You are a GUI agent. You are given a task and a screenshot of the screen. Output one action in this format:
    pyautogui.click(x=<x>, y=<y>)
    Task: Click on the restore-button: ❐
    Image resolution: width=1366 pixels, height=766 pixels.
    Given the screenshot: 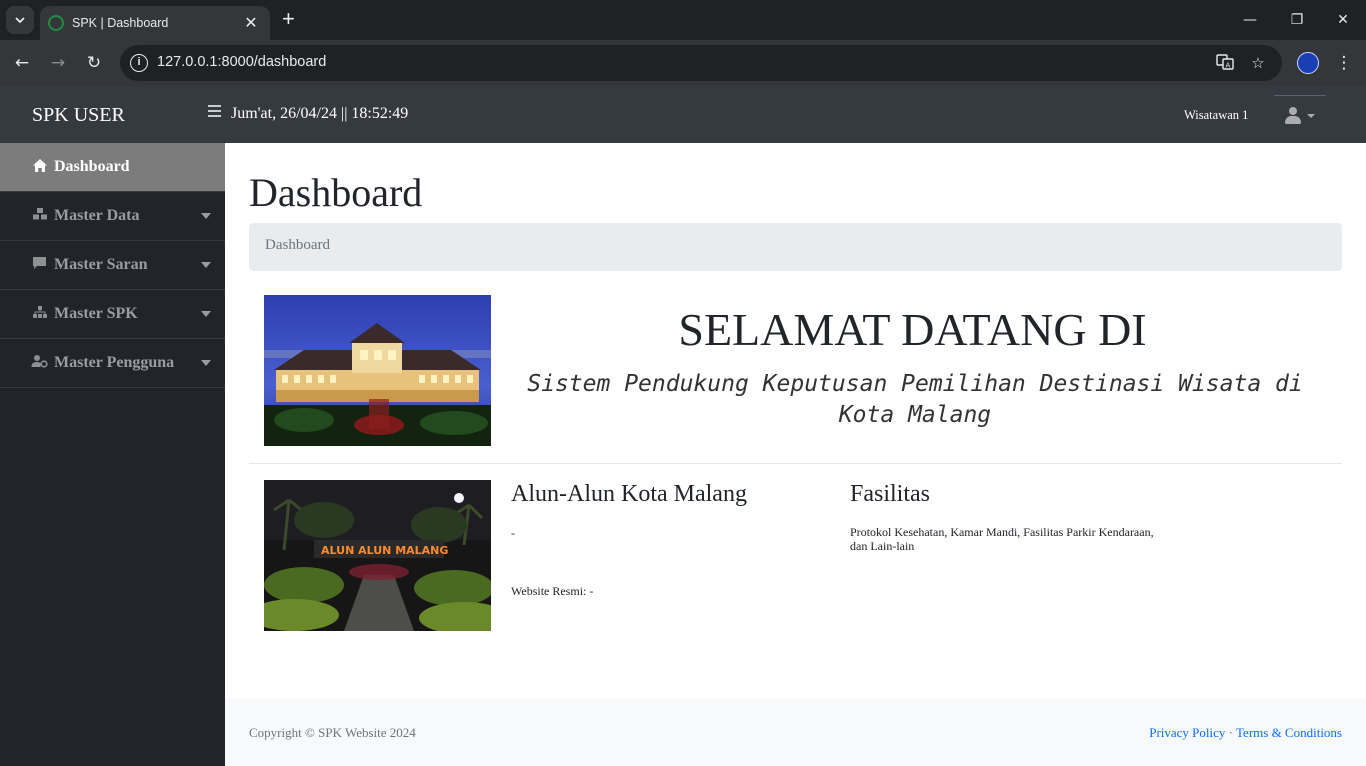 What is the action you would take?
    pyautogui.click(x=1297, y=20)
    